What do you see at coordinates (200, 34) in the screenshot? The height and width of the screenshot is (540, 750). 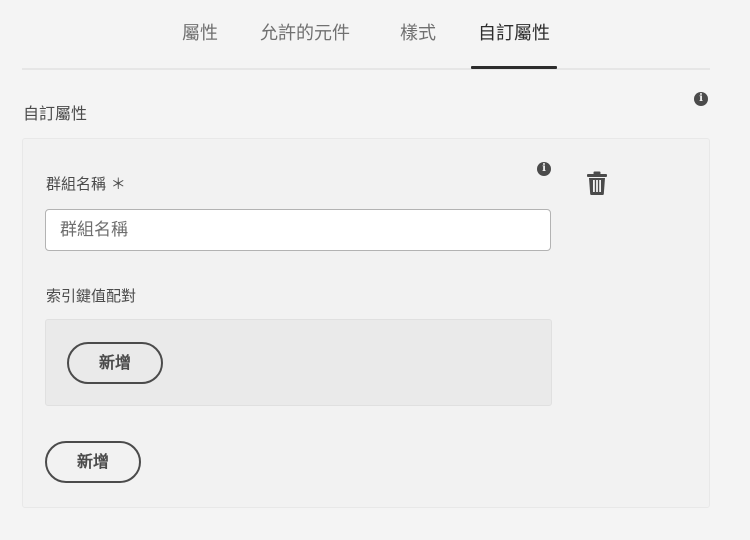 I see `tab-properties: 屬性` at bounding box center [200, 34].